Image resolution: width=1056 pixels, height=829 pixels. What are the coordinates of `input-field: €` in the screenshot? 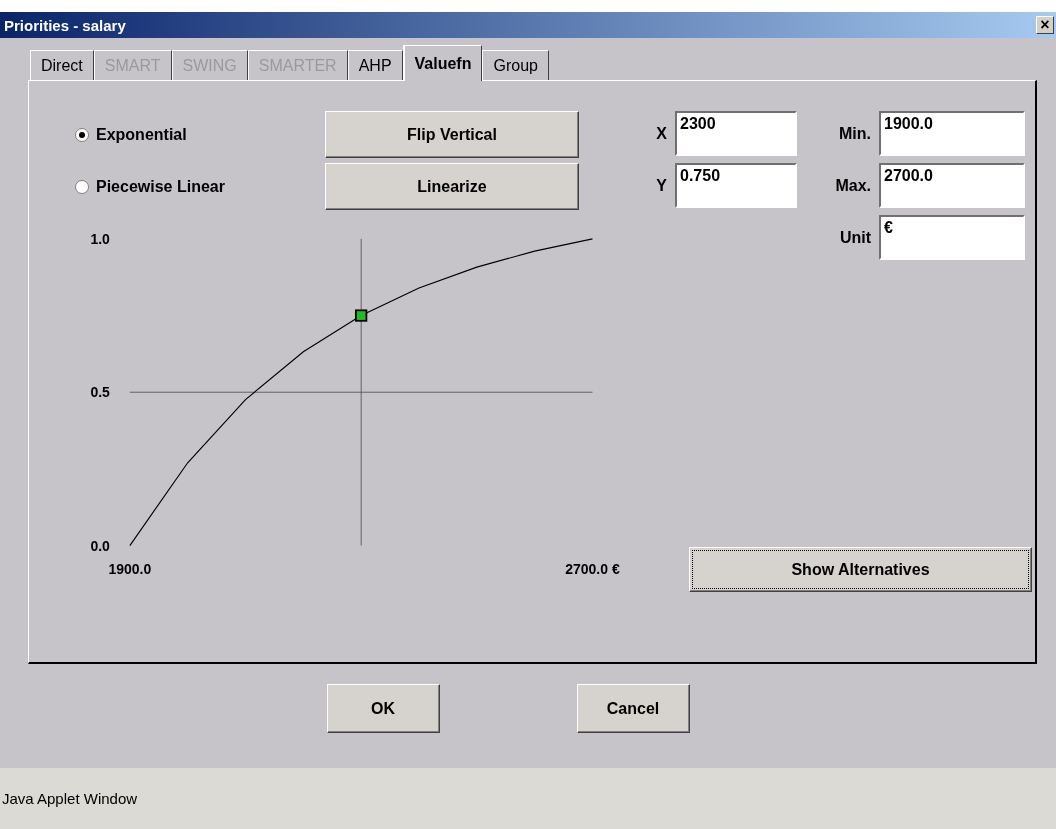 It's located at (952, 237).